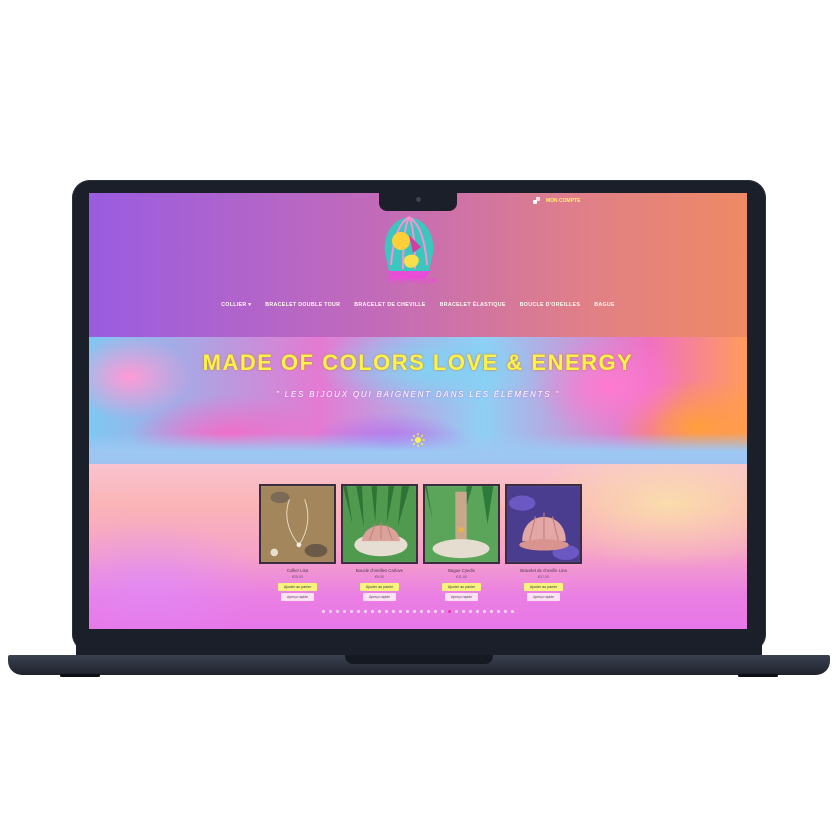 This screenshot has height=839, width=839. What do you see at coordinates (758, 675) in the screenshot?
I see `laptop-foot-right` at bounding box center [758, 675].